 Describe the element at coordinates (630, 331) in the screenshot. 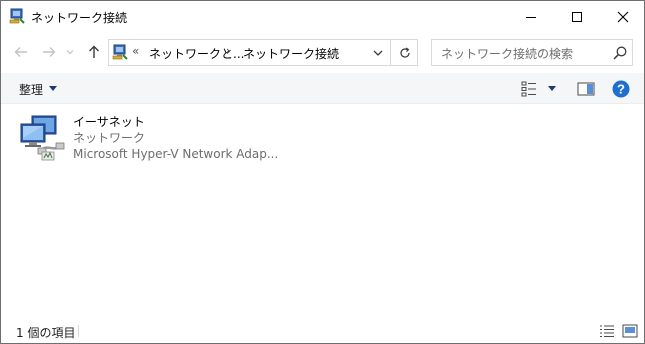

I see `large-icons-view-icon` at that location.